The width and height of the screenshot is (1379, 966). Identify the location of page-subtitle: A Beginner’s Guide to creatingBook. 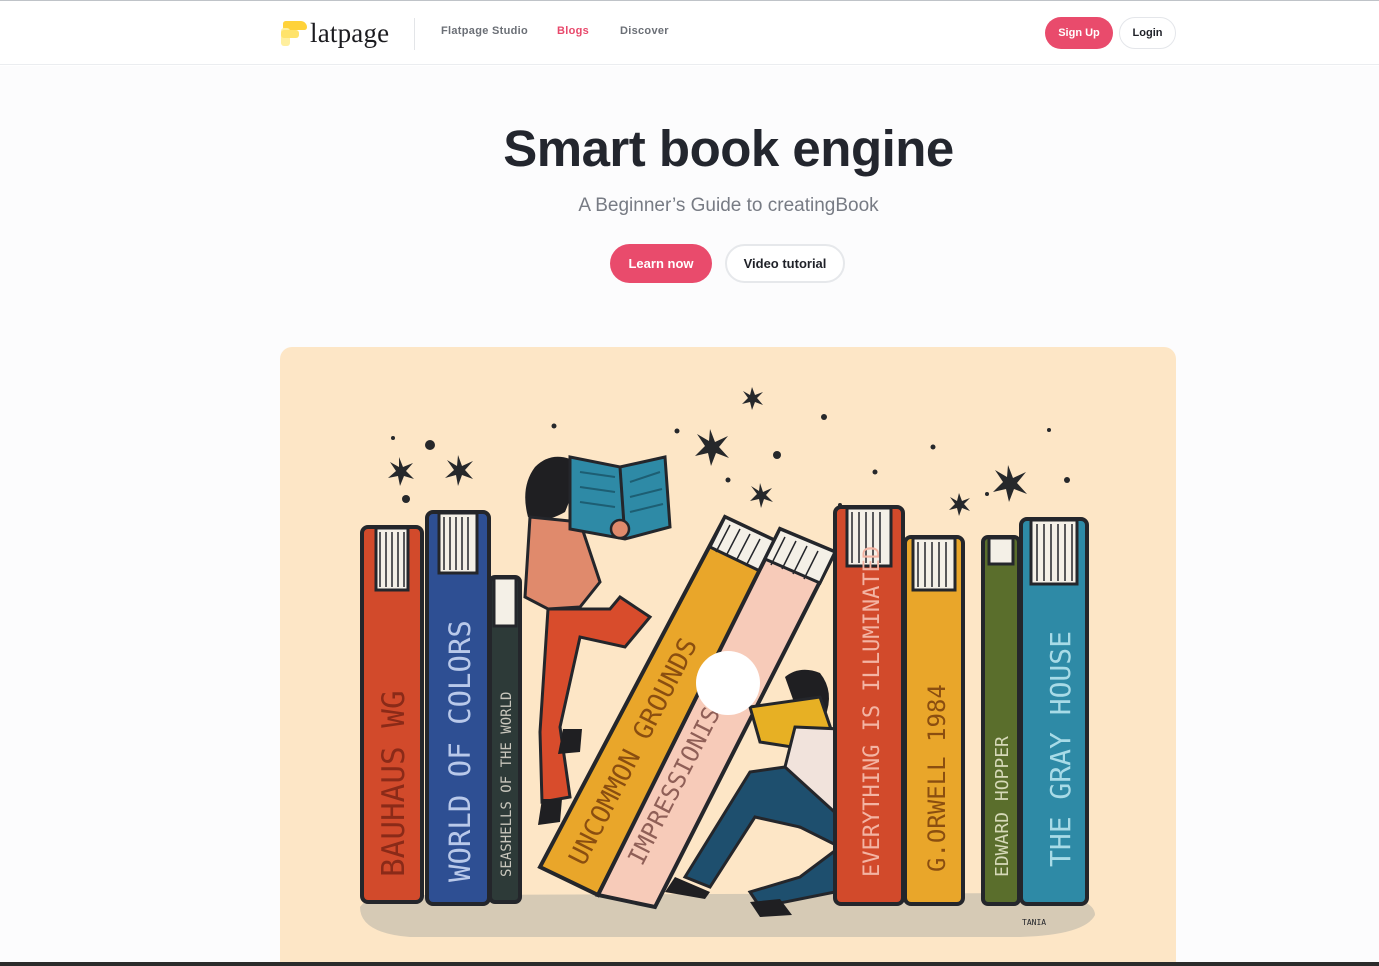
(728, 205).